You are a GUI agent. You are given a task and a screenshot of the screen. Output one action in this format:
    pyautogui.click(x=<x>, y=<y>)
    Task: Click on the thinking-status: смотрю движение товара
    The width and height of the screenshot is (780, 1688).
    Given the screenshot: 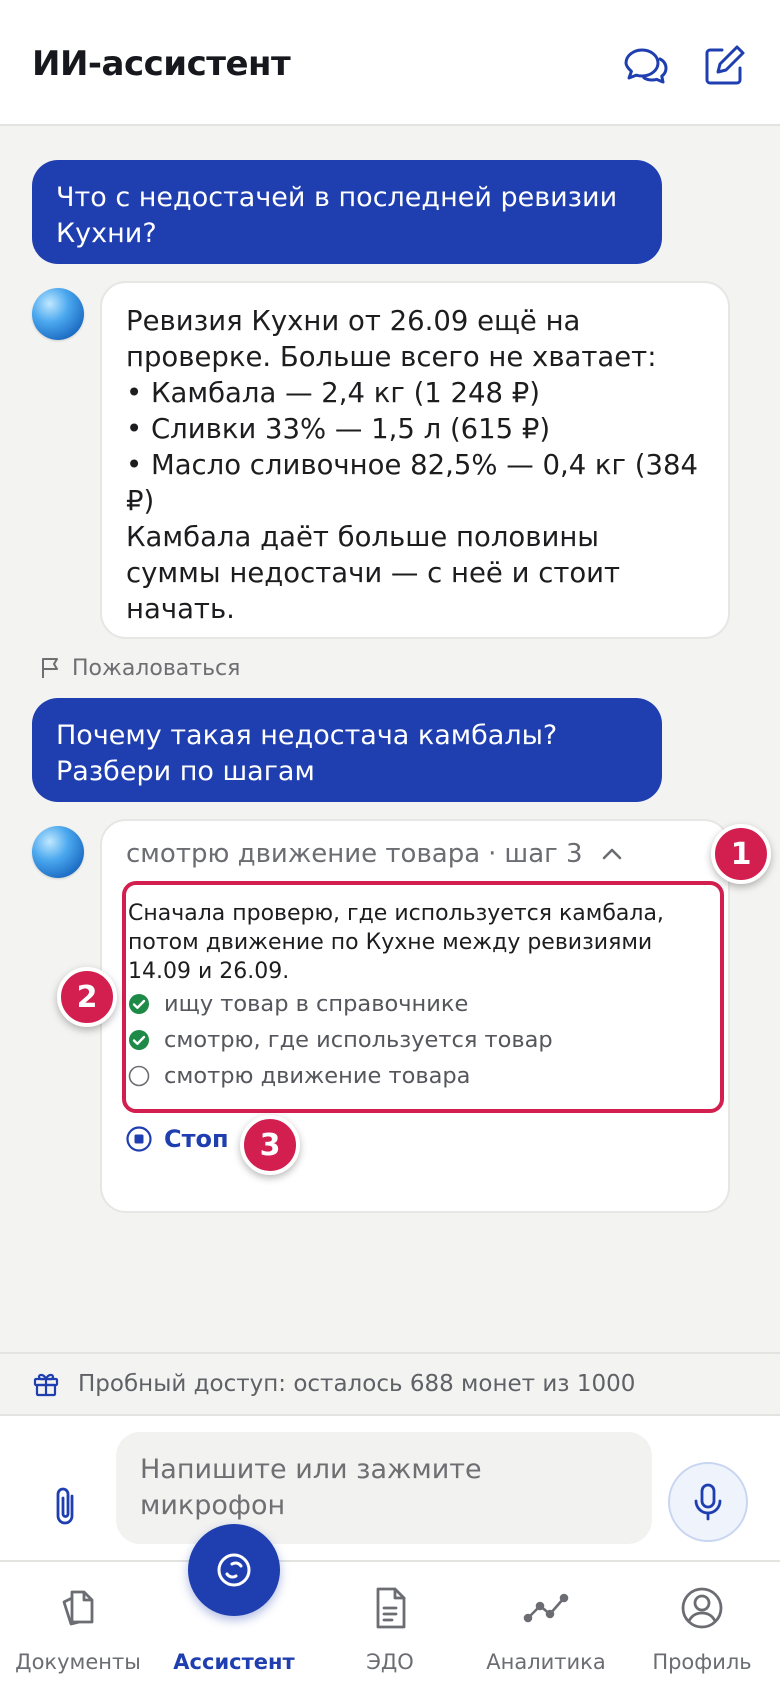 What is the action you would take?
    pyautogui.click(x=303, y=854)
    